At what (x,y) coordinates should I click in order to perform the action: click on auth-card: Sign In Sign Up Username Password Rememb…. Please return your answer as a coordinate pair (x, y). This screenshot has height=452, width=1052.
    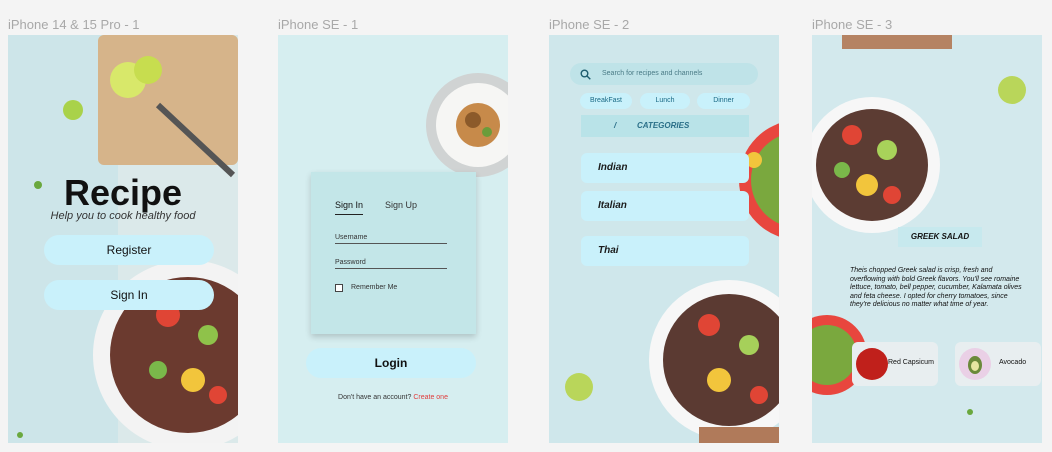
    Looking at the image, I should click on (393, 253).